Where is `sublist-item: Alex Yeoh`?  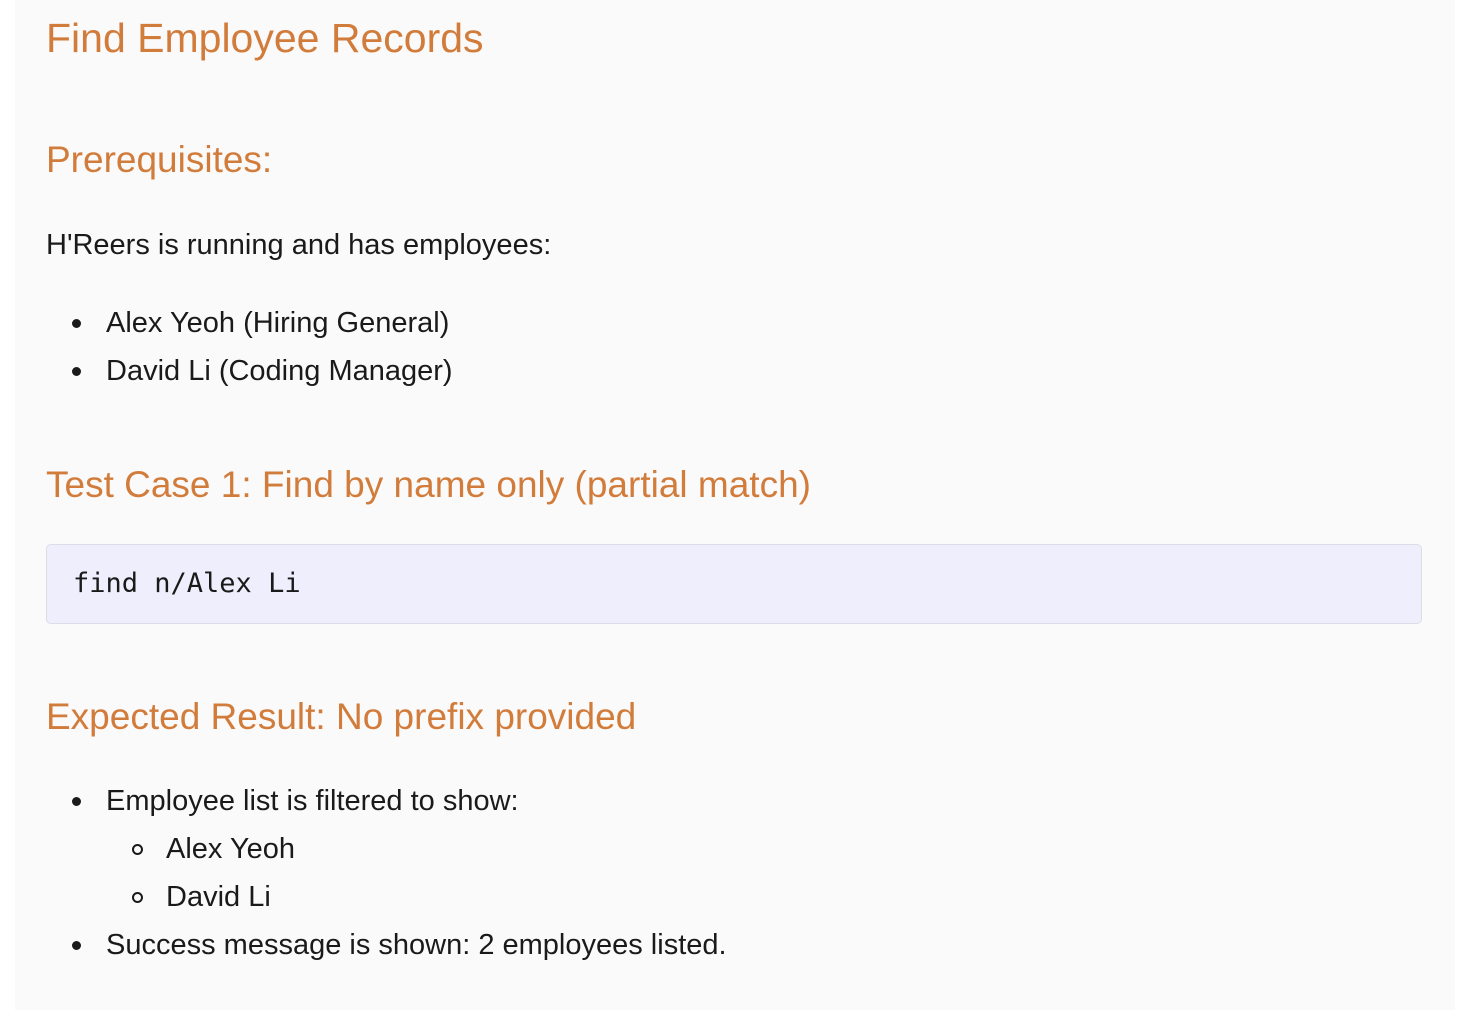
sublist-item: Alex Yeoh is located at coordinates (416, 849).